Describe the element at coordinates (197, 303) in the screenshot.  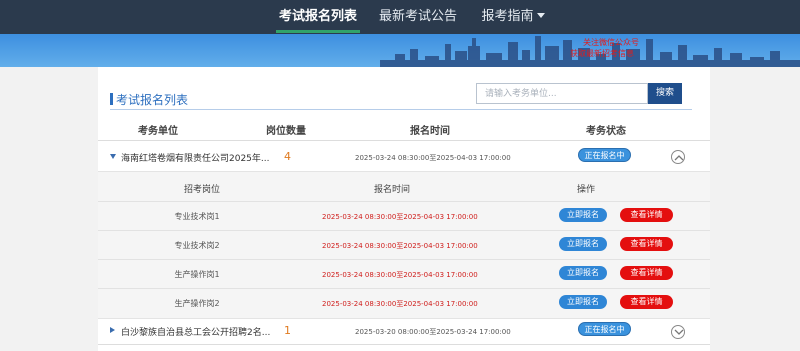
I see `subtable-row-post: 生产操作岗2` at that location.